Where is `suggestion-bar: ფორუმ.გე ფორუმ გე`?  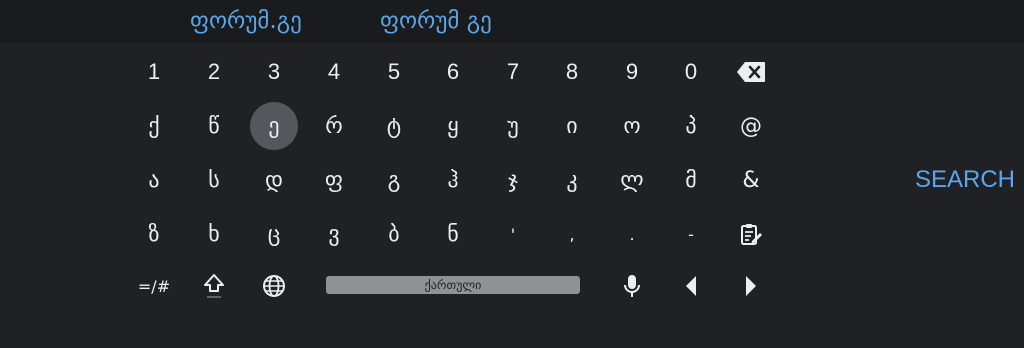 suggestion-bar: ფორუმ.გე ფორუმ გე is located at coordinates (512, 21).